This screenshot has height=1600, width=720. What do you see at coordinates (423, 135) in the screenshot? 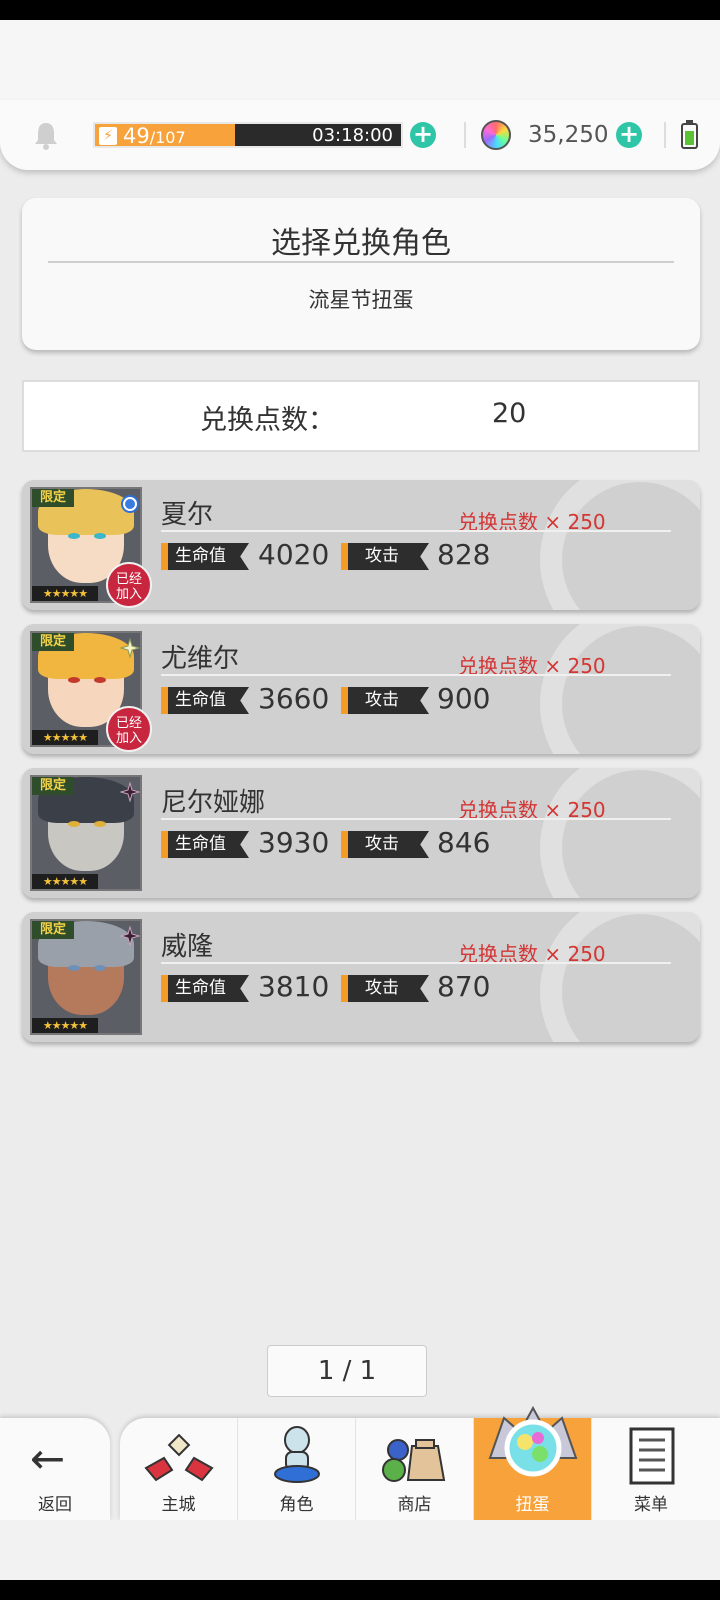
I see `add-energy-button: +` at bounding box center [423, 135].